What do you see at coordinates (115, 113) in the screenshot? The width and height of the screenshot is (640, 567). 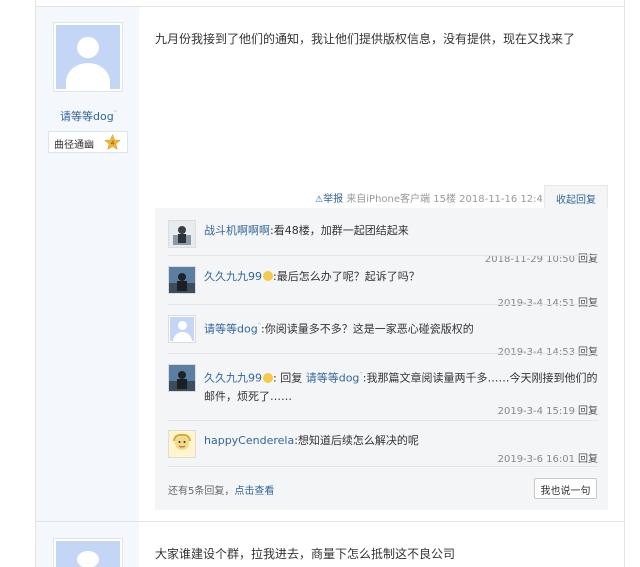 I see `user-mark-icon: ᵔ` at bounding box center [115, 113].